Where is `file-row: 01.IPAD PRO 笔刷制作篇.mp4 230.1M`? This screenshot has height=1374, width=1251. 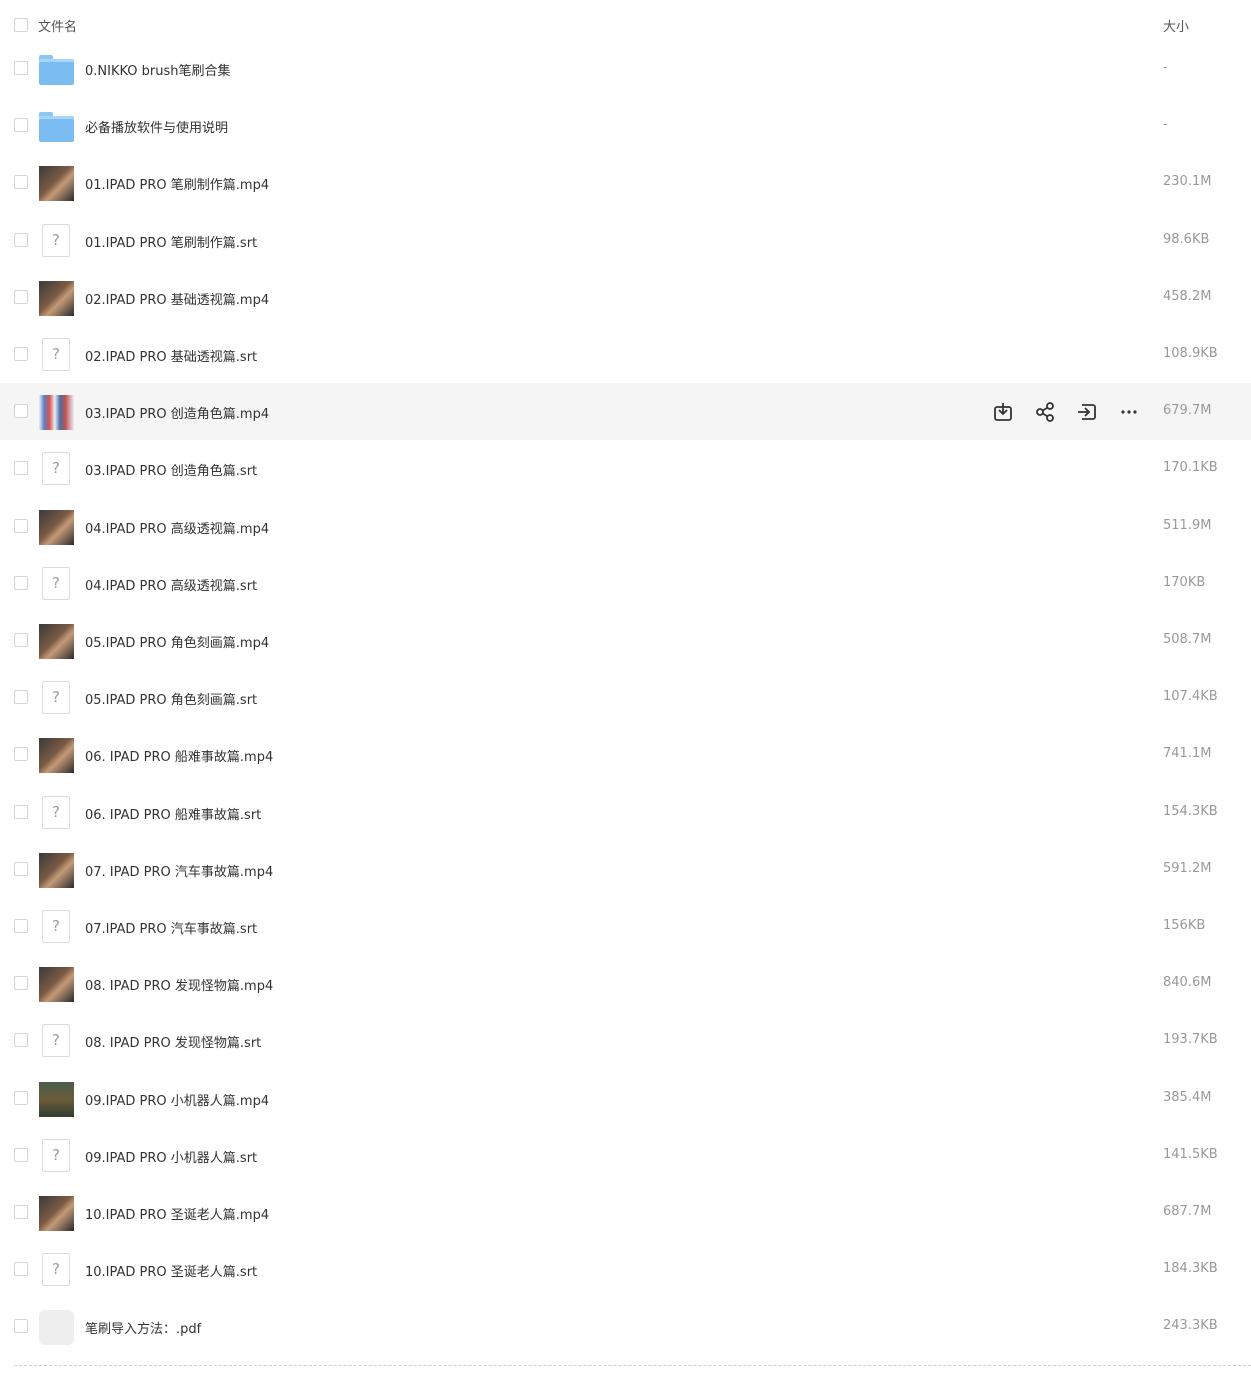
file-row: 01.IPAD PRO 笔刷制作篇.mp4 230.1M is located at coordinates (625, 182).